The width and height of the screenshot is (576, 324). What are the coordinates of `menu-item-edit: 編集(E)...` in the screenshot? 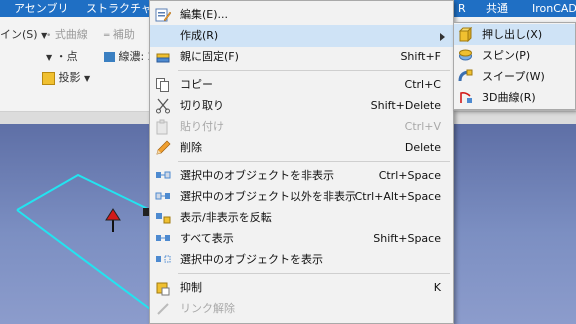 It's located at (301, 15).